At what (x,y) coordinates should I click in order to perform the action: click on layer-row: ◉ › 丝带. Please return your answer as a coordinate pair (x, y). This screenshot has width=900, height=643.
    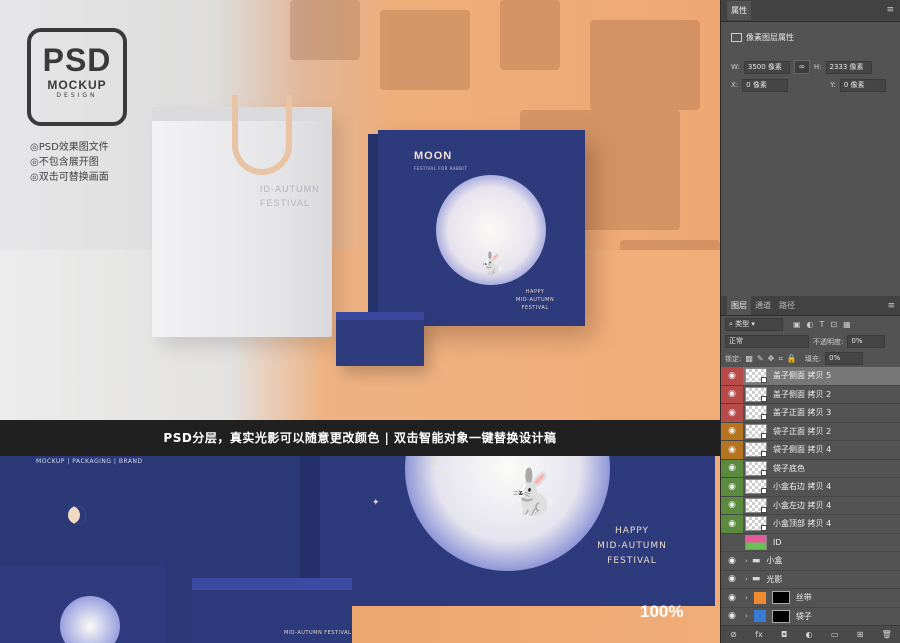
    Looking at the image, I should click on (810, 598).